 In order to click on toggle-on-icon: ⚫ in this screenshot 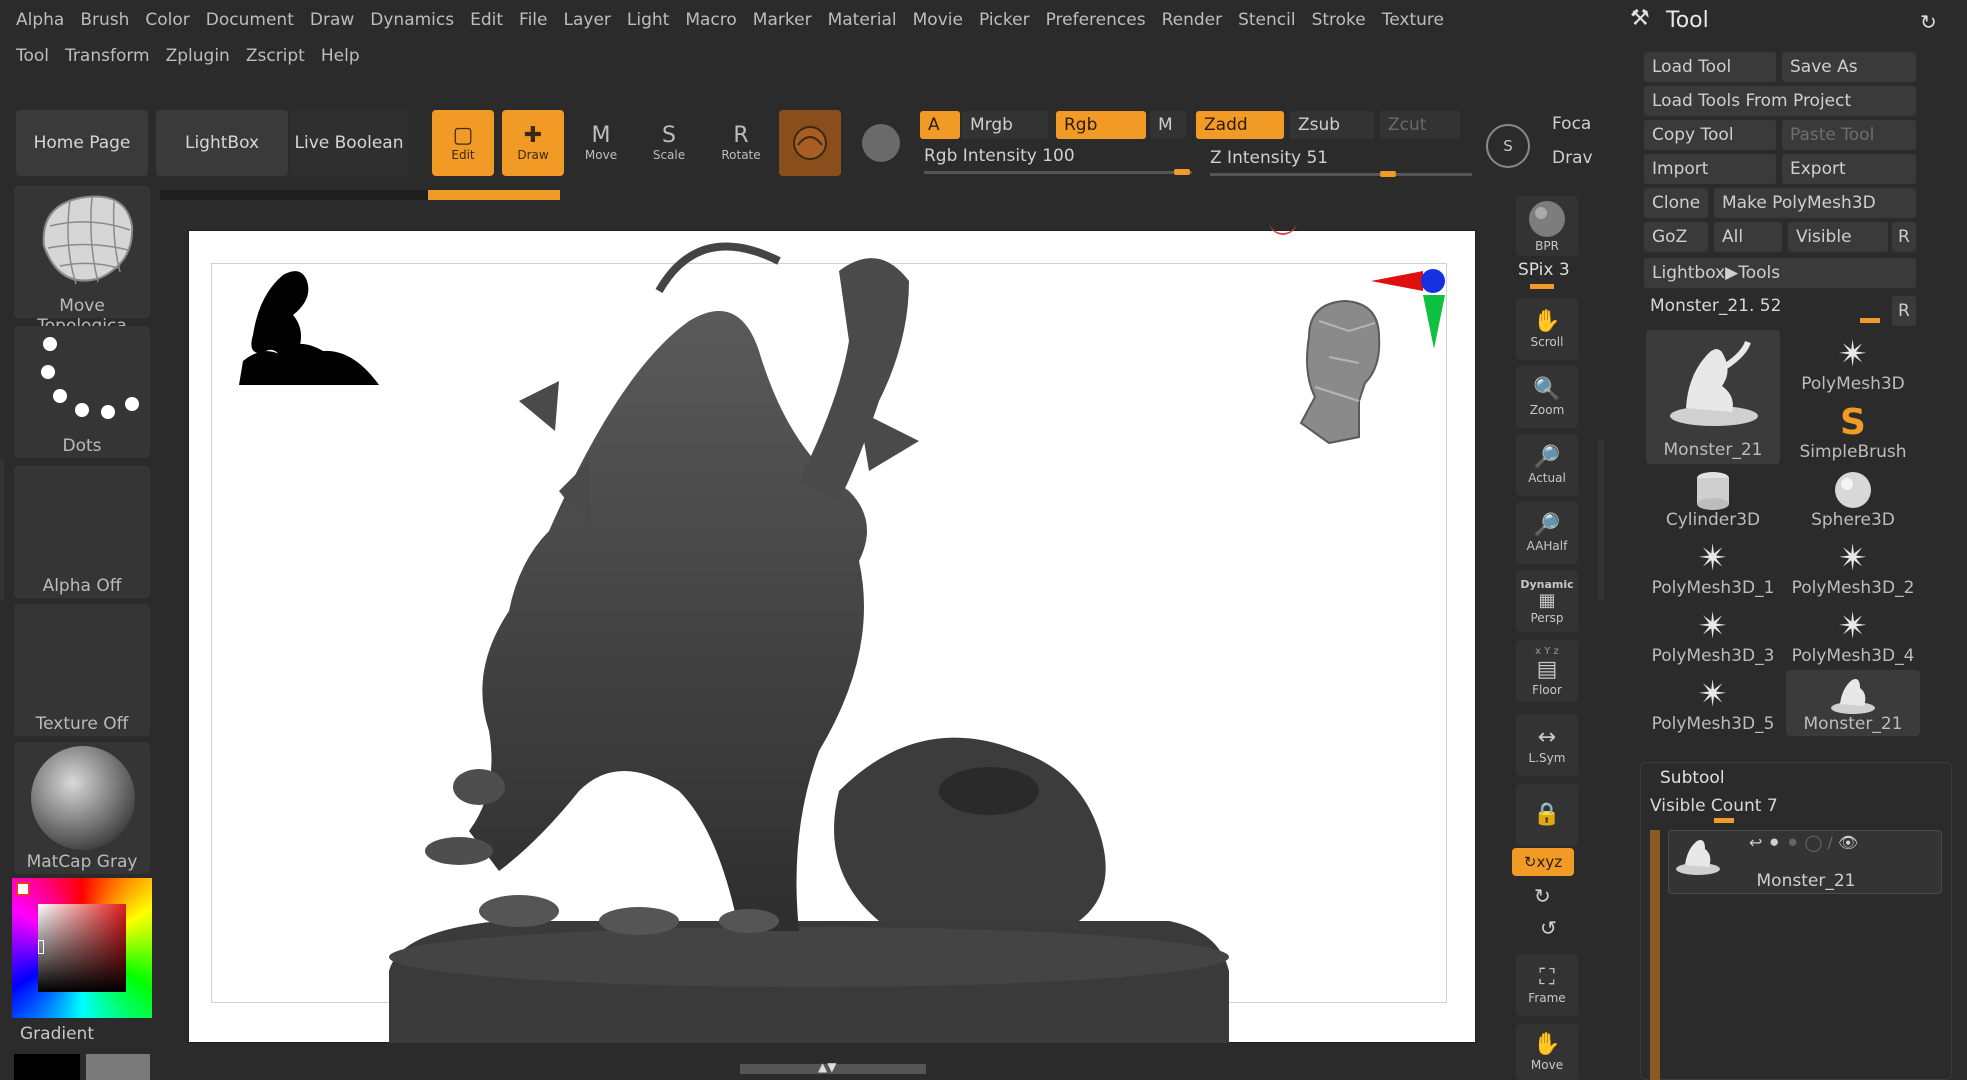, I will do `click(1774, 842)`.